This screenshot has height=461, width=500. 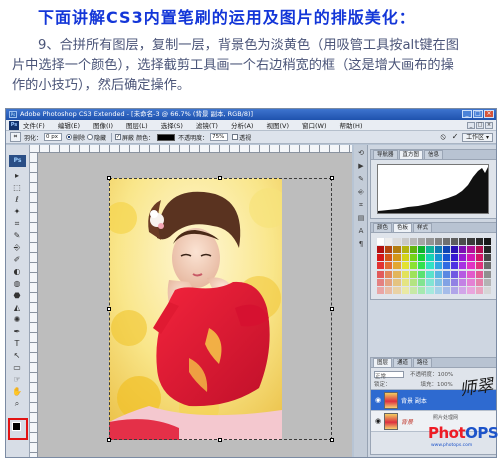 I want to click on maximize-button: □, so click(x=478, y=114).